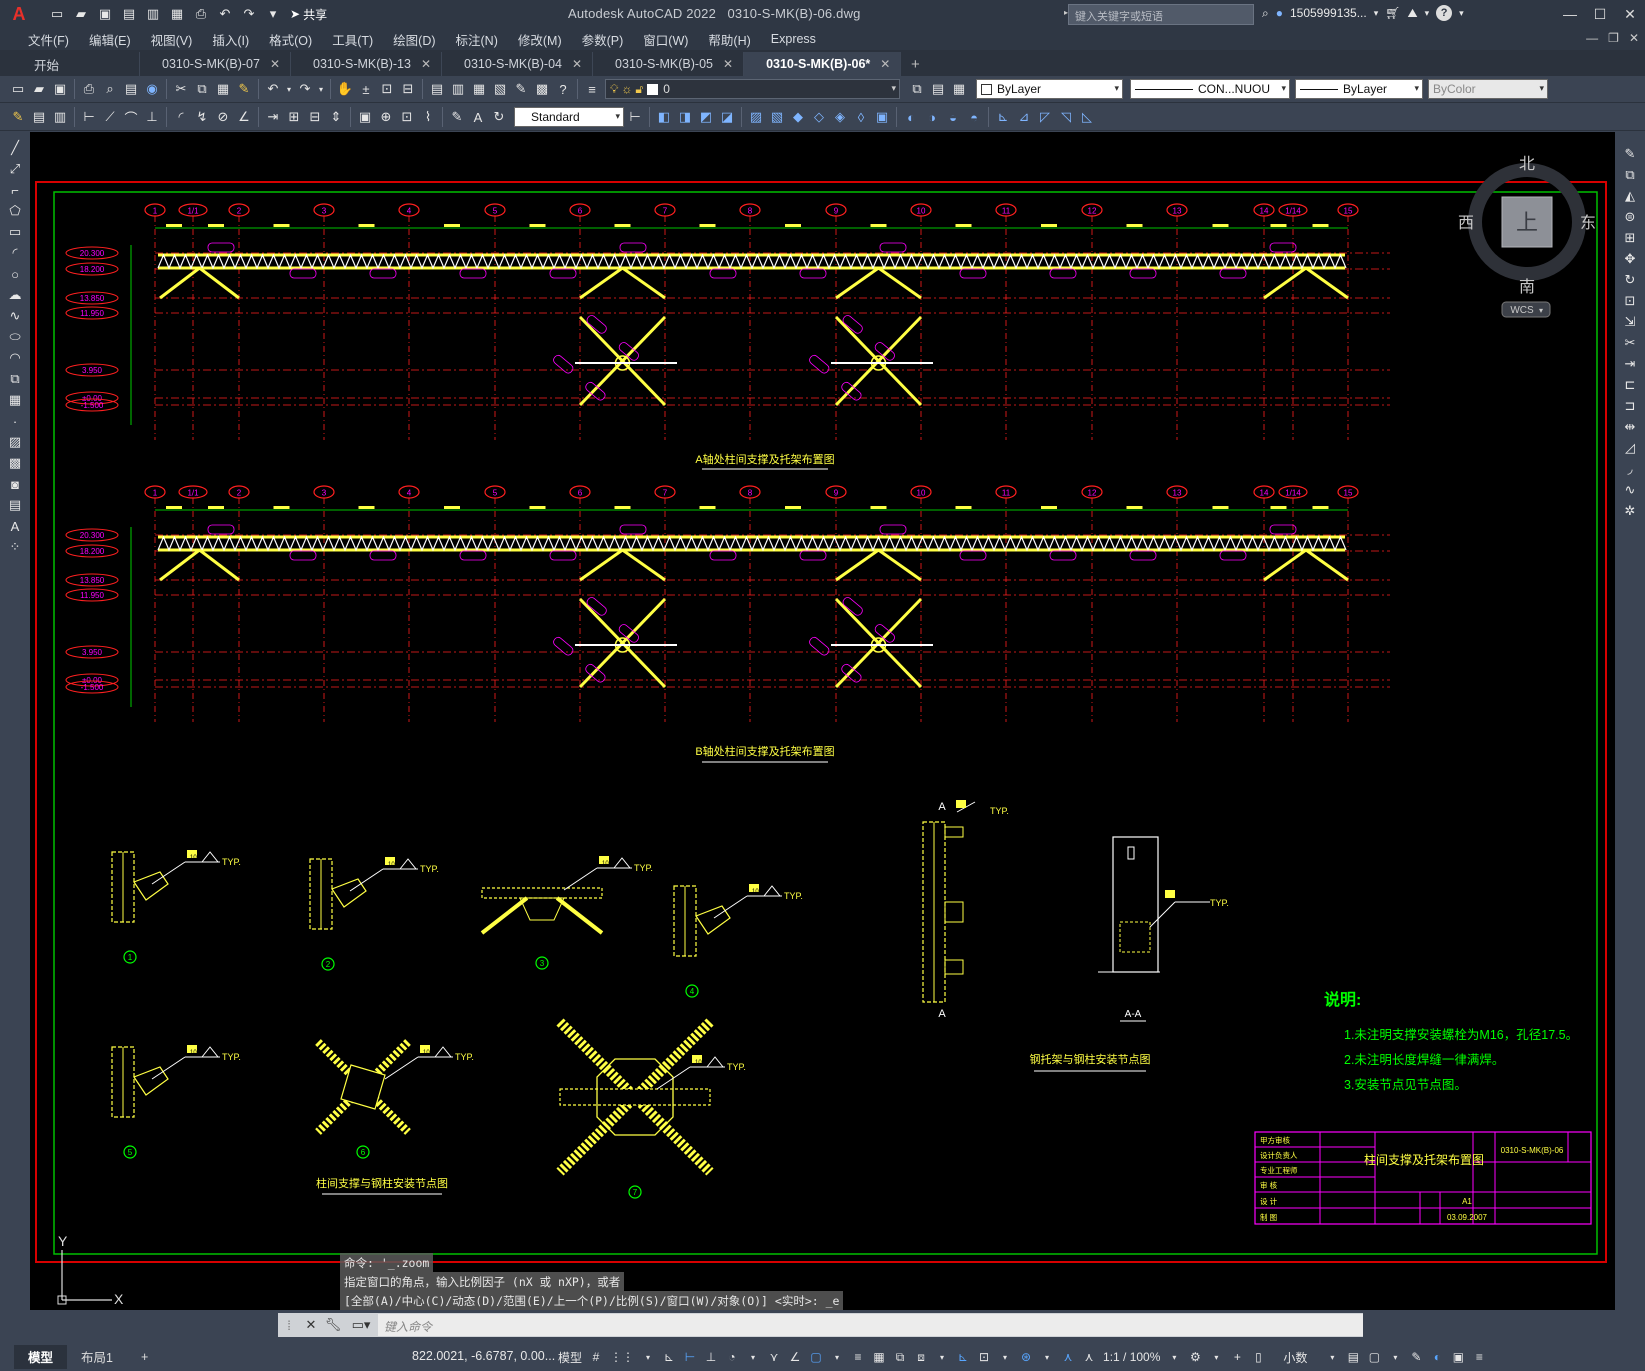  Describe the element at coordinates (1353, 1357) in the screenshot. I see `quick-properties-icon: ▤` at that location.